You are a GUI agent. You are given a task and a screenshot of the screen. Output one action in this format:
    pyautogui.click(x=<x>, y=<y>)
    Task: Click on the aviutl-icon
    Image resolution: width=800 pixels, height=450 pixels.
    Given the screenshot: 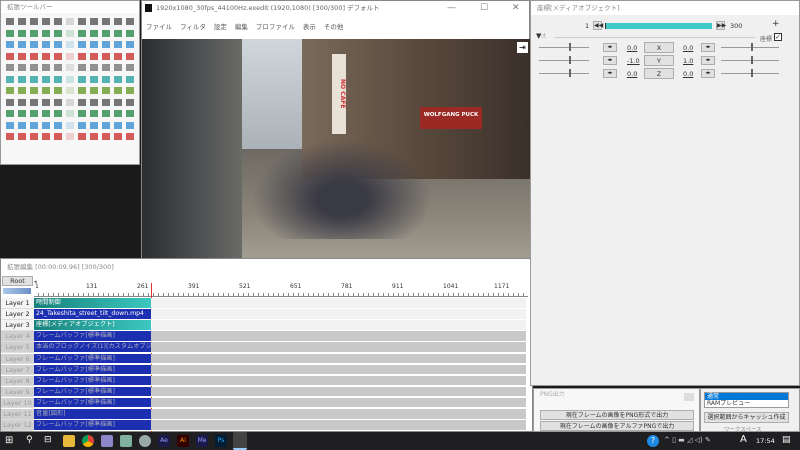 What is the action you would take?
    pyautogui.click(x=240, y=441)
    